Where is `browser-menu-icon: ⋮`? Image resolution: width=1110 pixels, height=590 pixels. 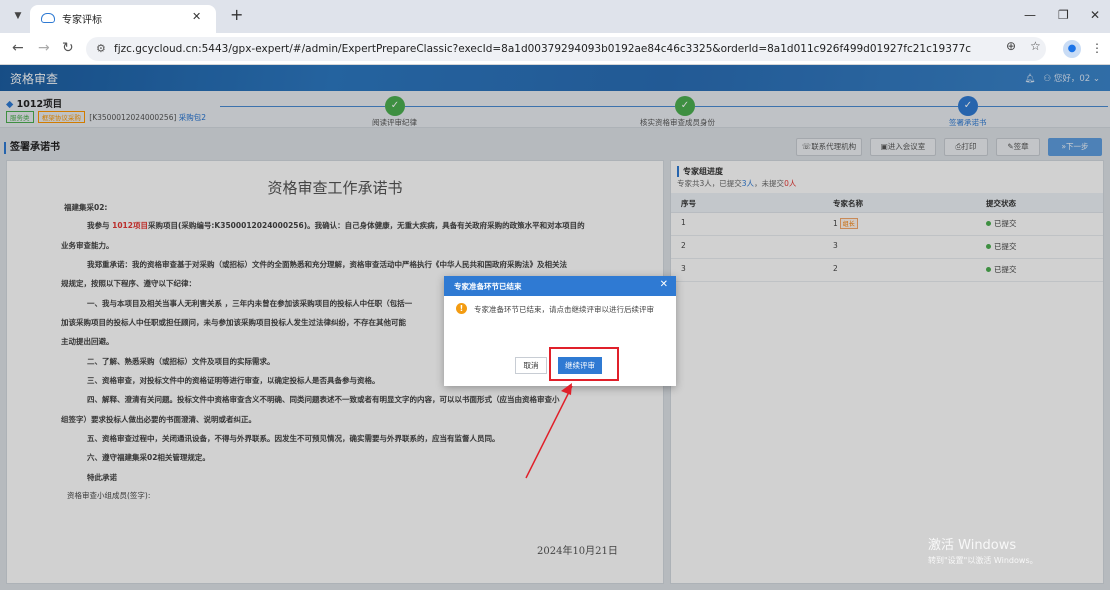
browser-menu-icon: ⋮ is located at coordinates (1097, 48).